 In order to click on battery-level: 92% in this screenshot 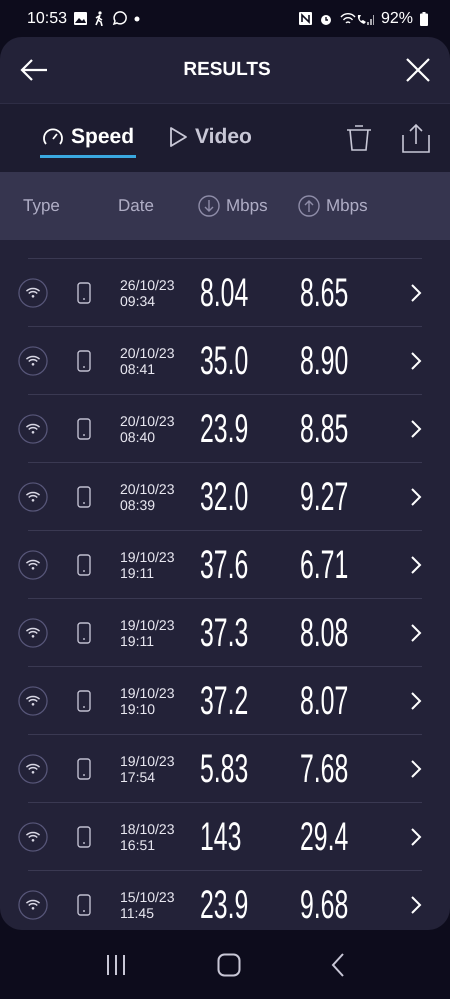, I will do `click(396, 19)`.